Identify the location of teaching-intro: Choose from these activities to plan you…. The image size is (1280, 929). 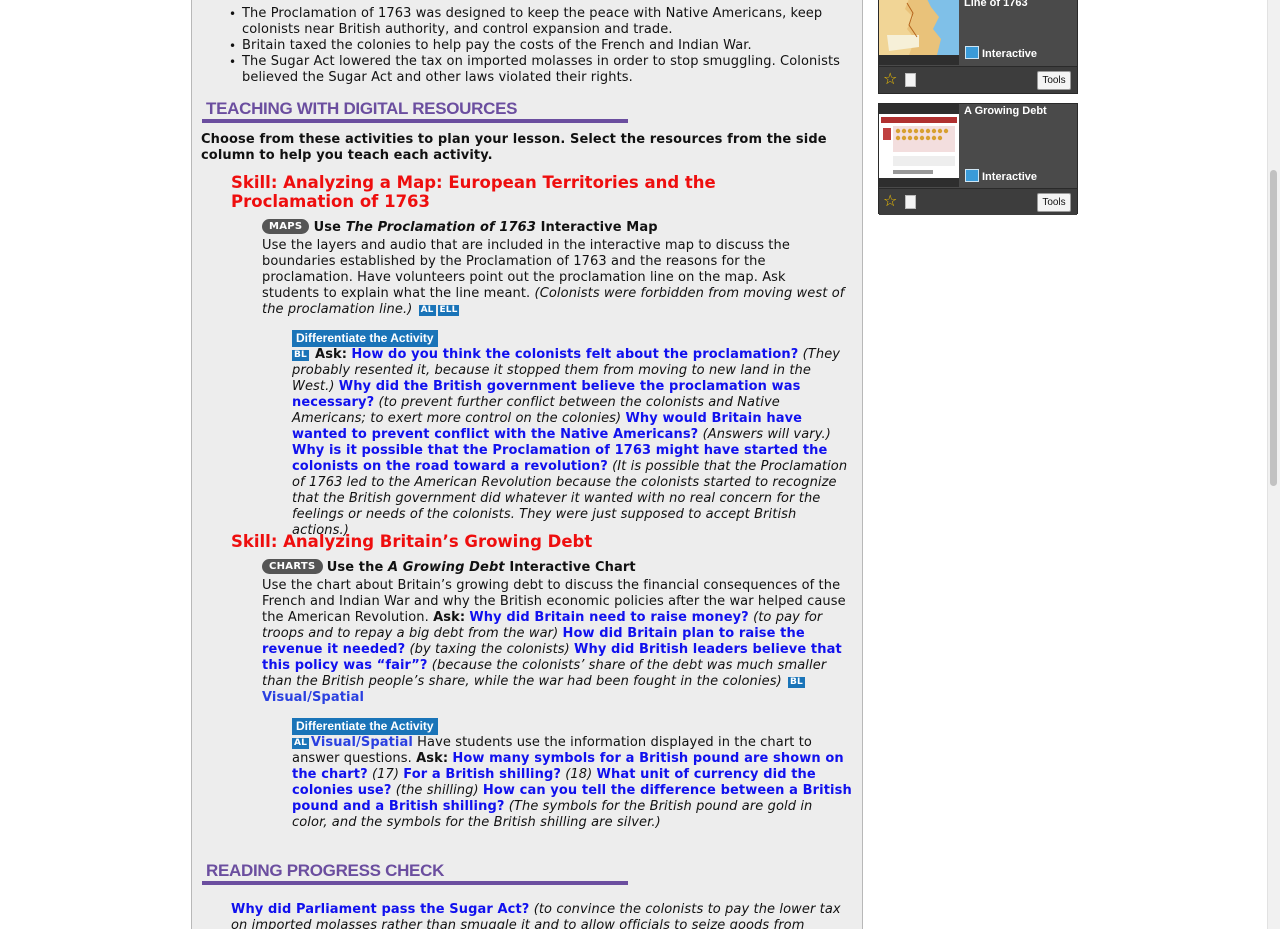
(514, 147).